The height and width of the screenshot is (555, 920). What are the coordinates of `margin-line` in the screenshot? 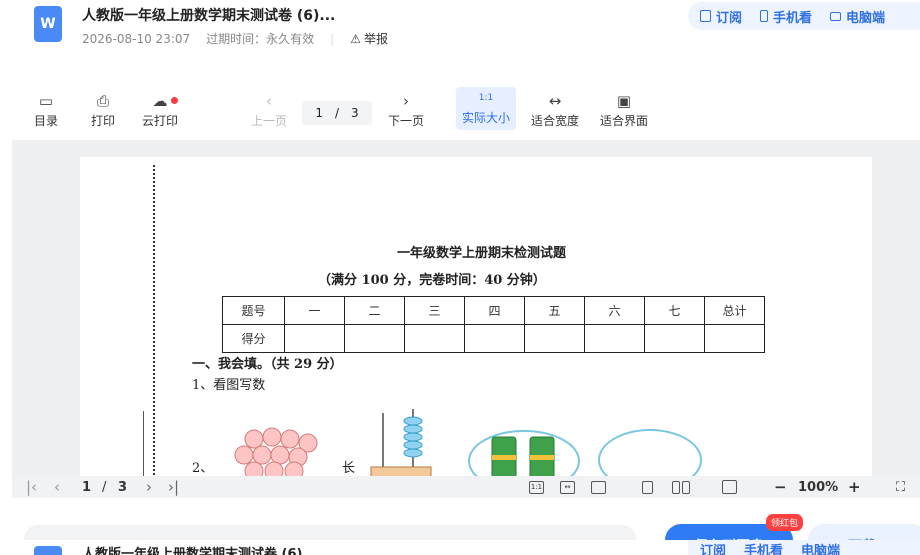 It's located at (143, 443).